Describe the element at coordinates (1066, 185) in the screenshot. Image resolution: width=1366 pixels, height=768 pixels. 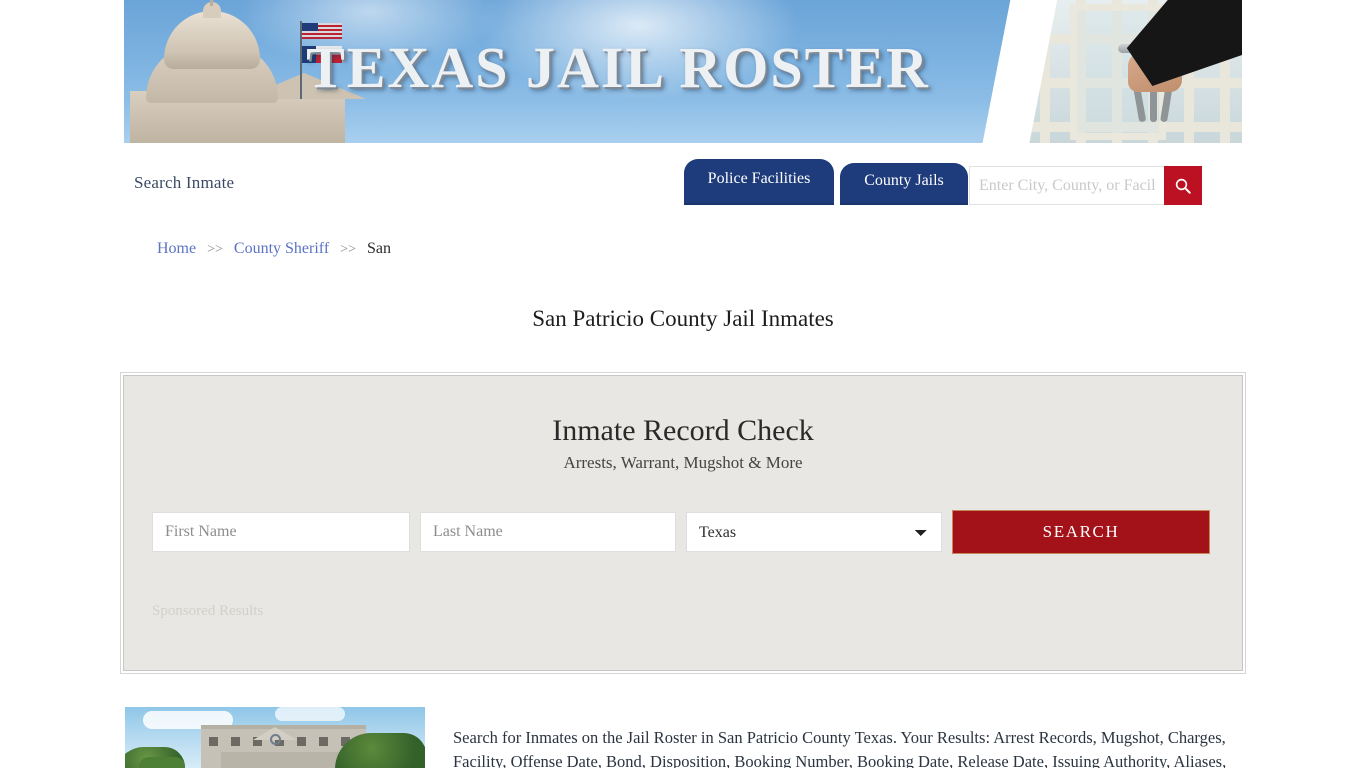
I see `search-input` at that location.